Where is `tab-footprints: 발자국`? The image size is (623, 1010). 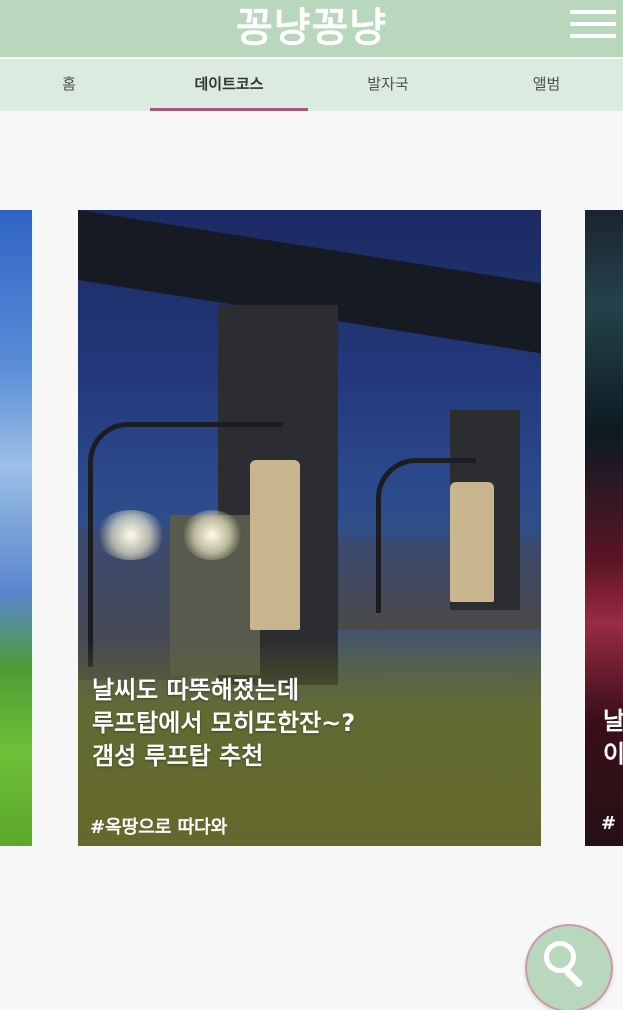 tab-footprints: 발자국 is located at coordinates (388, 85).